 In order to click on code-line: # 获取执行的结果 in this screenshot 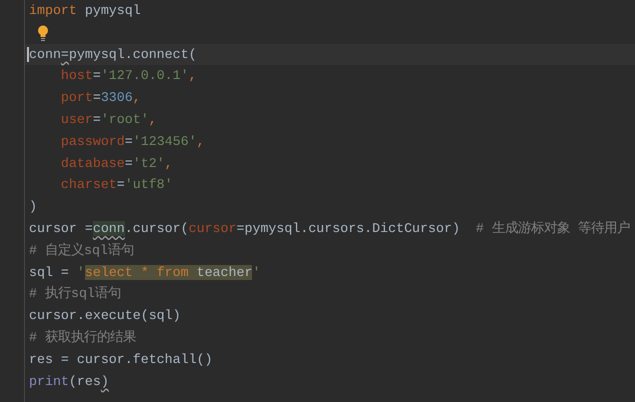, I will do `click(82, 337)`.